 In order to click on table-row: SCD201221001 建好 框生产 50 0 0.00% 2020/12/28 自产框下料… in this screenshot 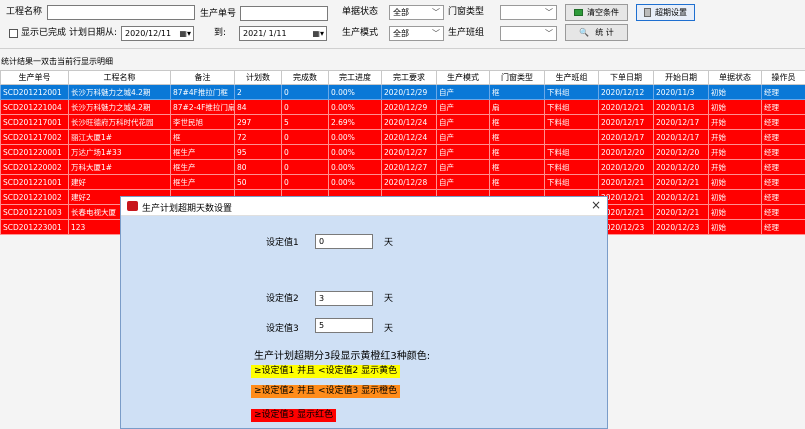, I will do `click(402, 182)`.